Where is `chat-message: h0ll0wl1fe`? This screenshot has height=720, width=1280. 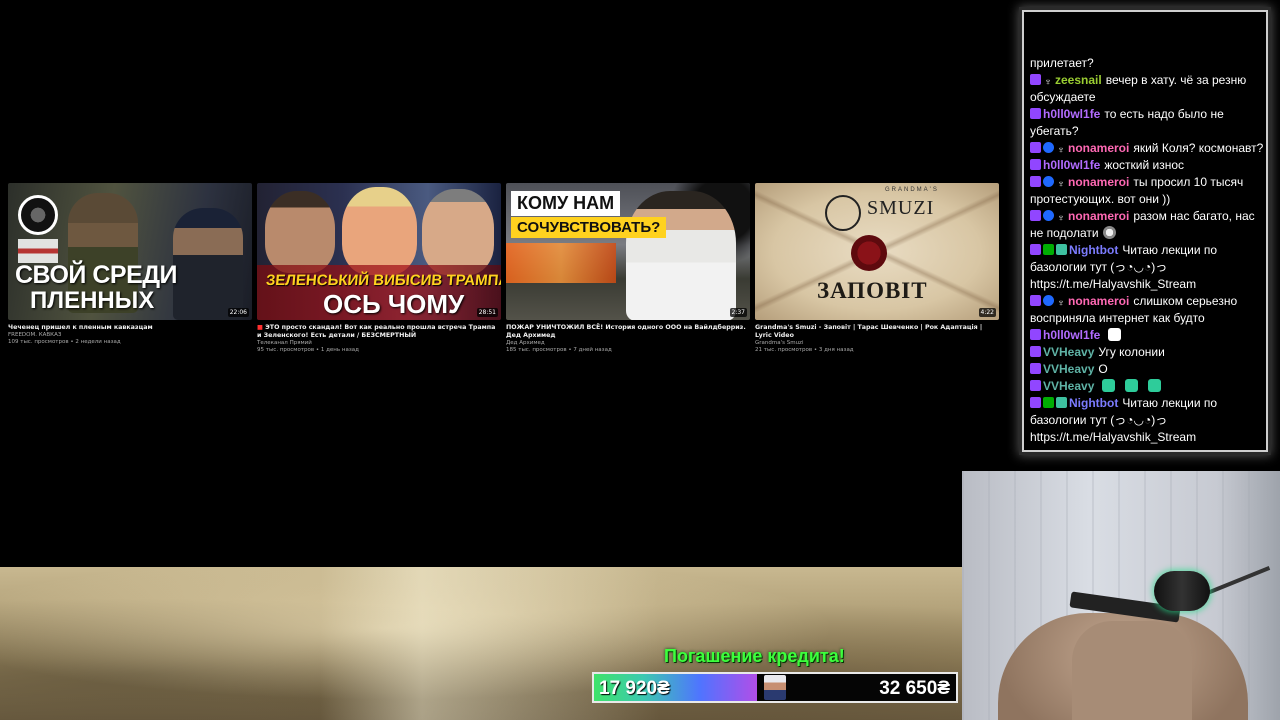
chat-message: h0ll0wl1fe is located at coordinates (1148, 335).